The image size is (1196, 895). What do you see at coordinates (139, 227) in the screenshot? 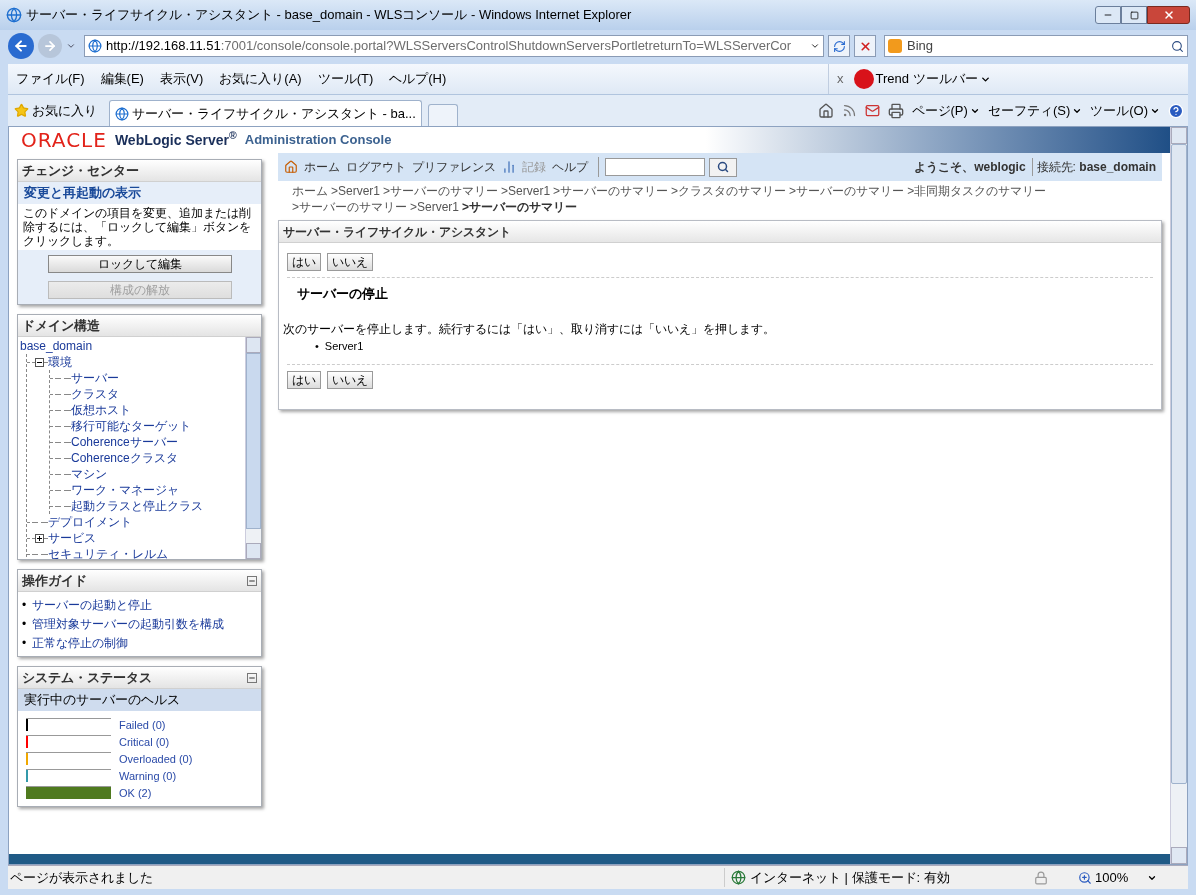
I see `change-center-text: このドメインの項目を変更、追加または削除するには、「ロックして編集」ボタンをクリックします。` at bounding box center [139, 227].